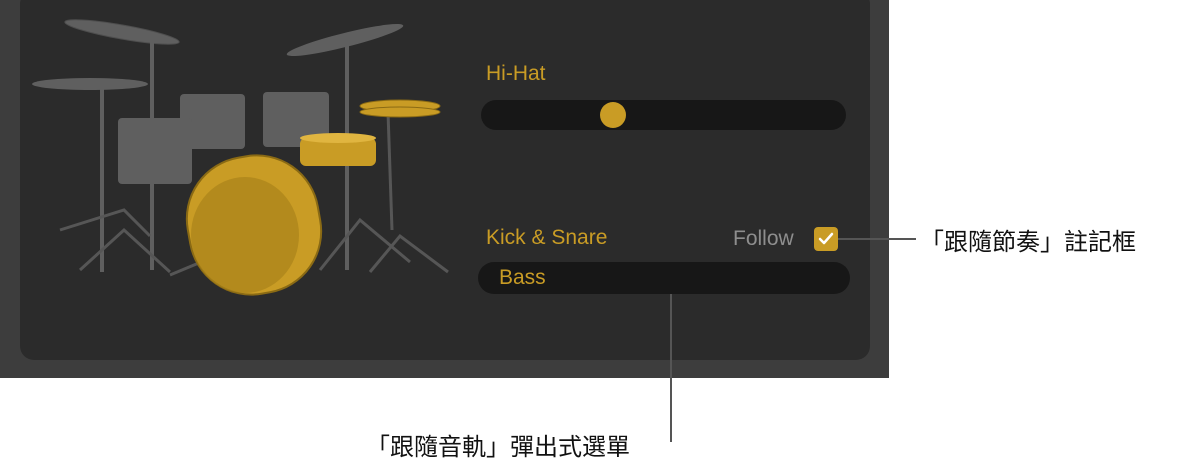  Describe the element at coordinates (338, 149) in the screenshot. I see `snare-drum` at that location.